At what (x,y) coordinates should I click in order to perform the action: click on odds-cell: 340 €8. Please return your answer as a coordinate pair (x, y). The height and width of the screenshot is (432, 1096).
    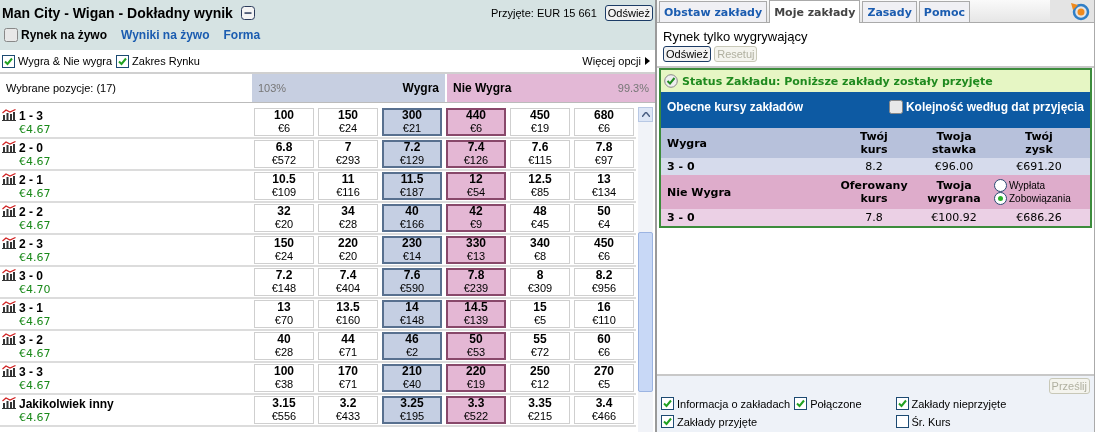
    Looking at the image, I should click on (540, 250).